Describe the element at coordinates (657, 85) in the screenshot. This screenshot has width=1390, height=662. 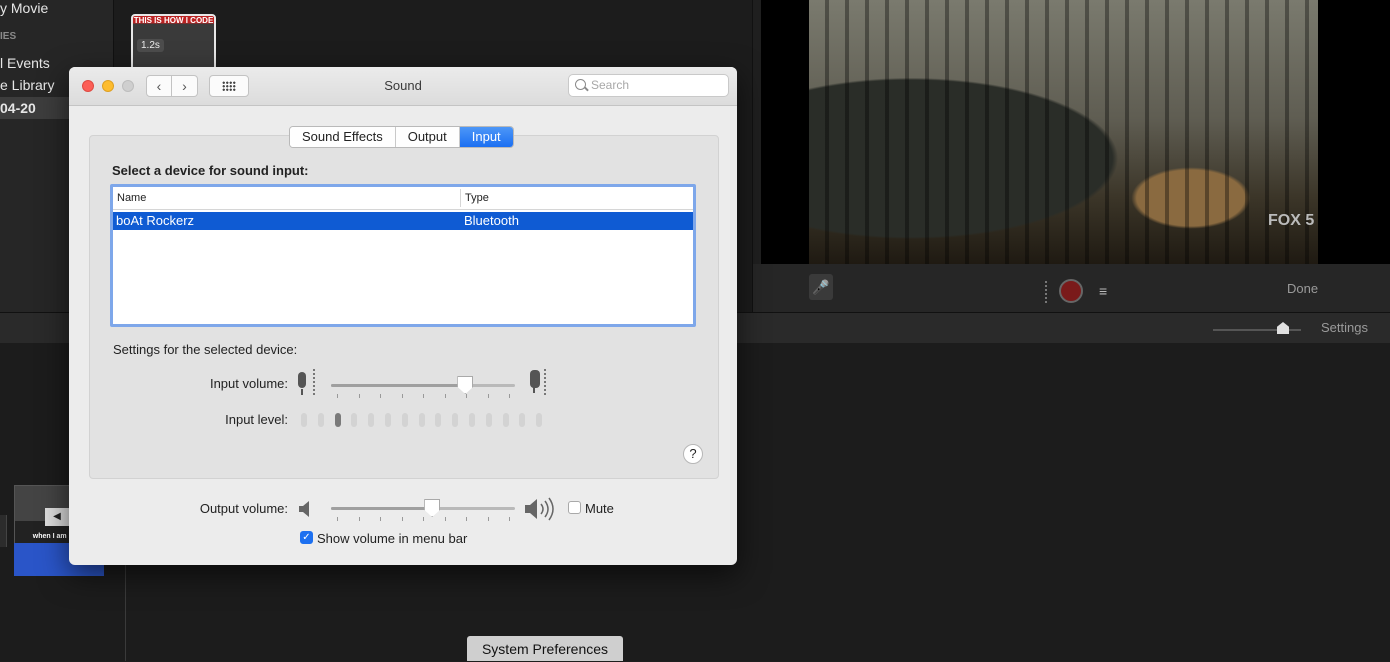
I see `search-input` at that location.